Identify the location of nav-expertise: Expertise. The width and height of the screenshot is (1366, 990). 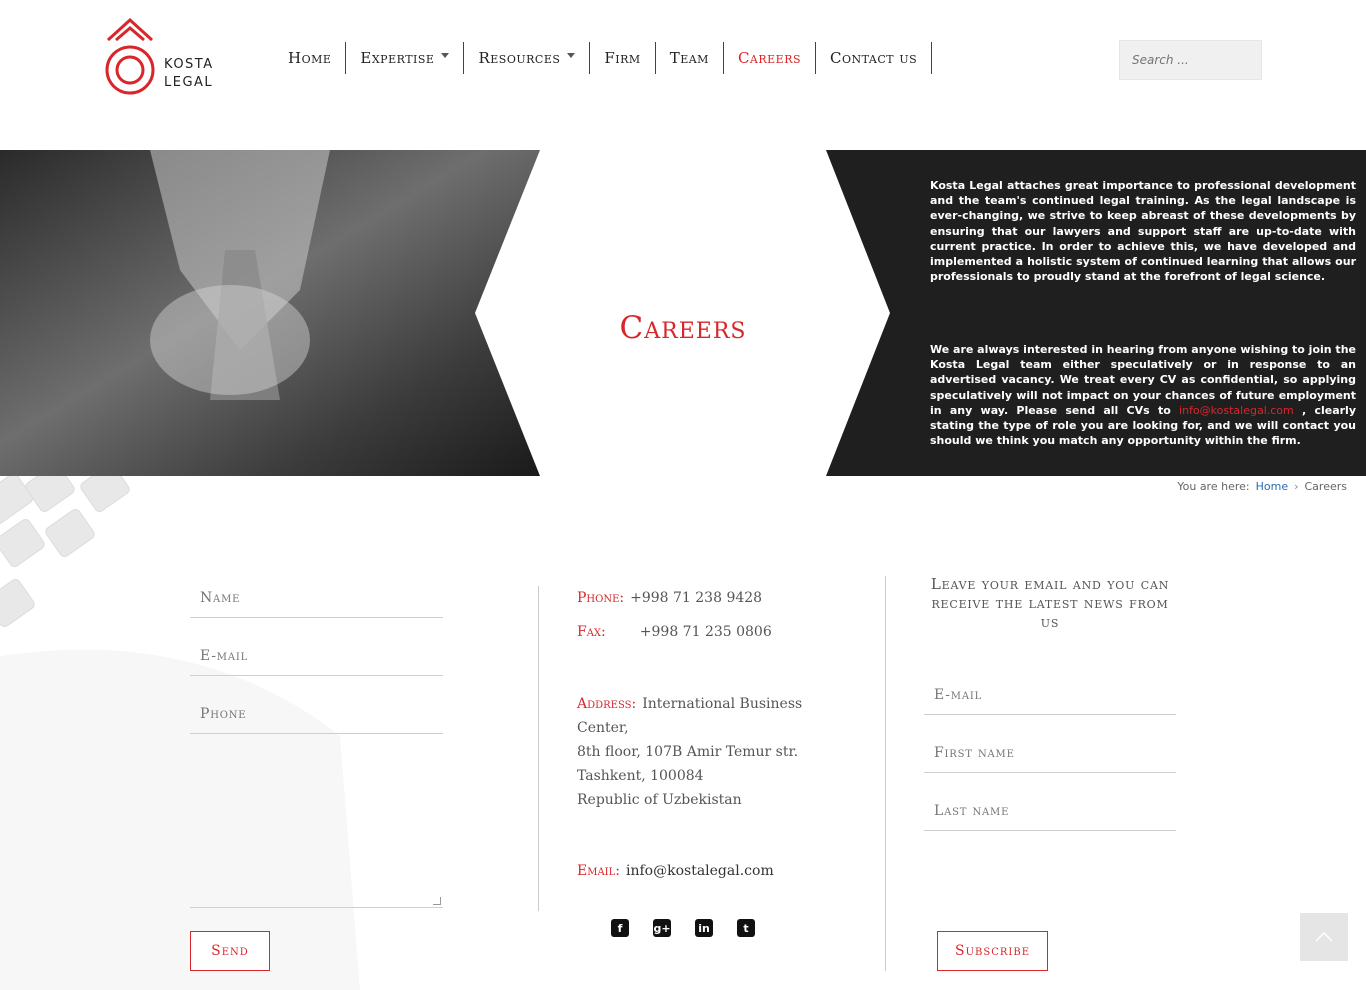
(405, 58).